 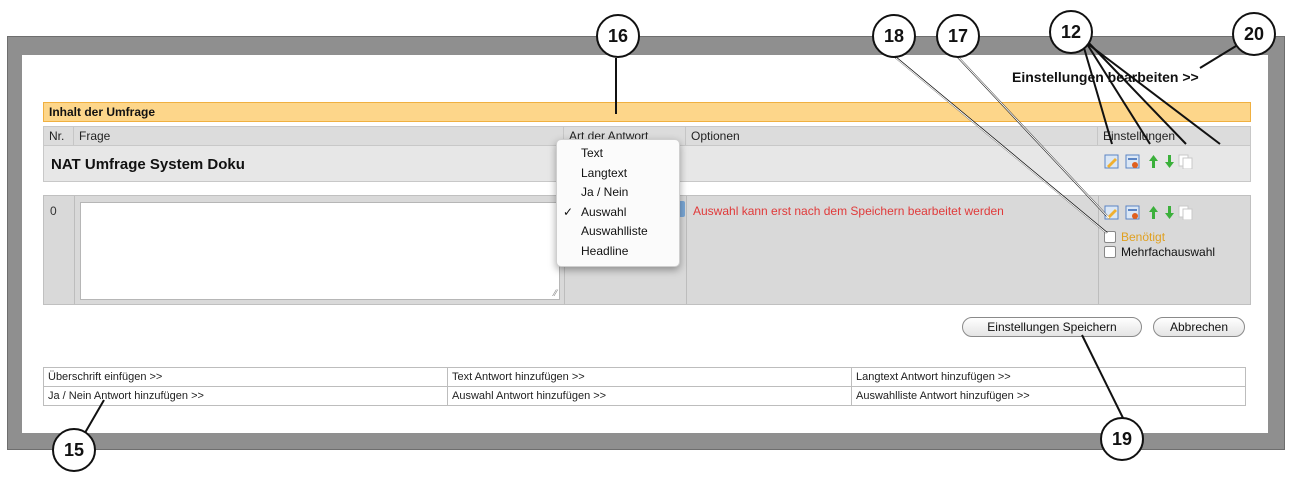 I want to click on multi-select-checkbox, so click(x=1110, y=252).